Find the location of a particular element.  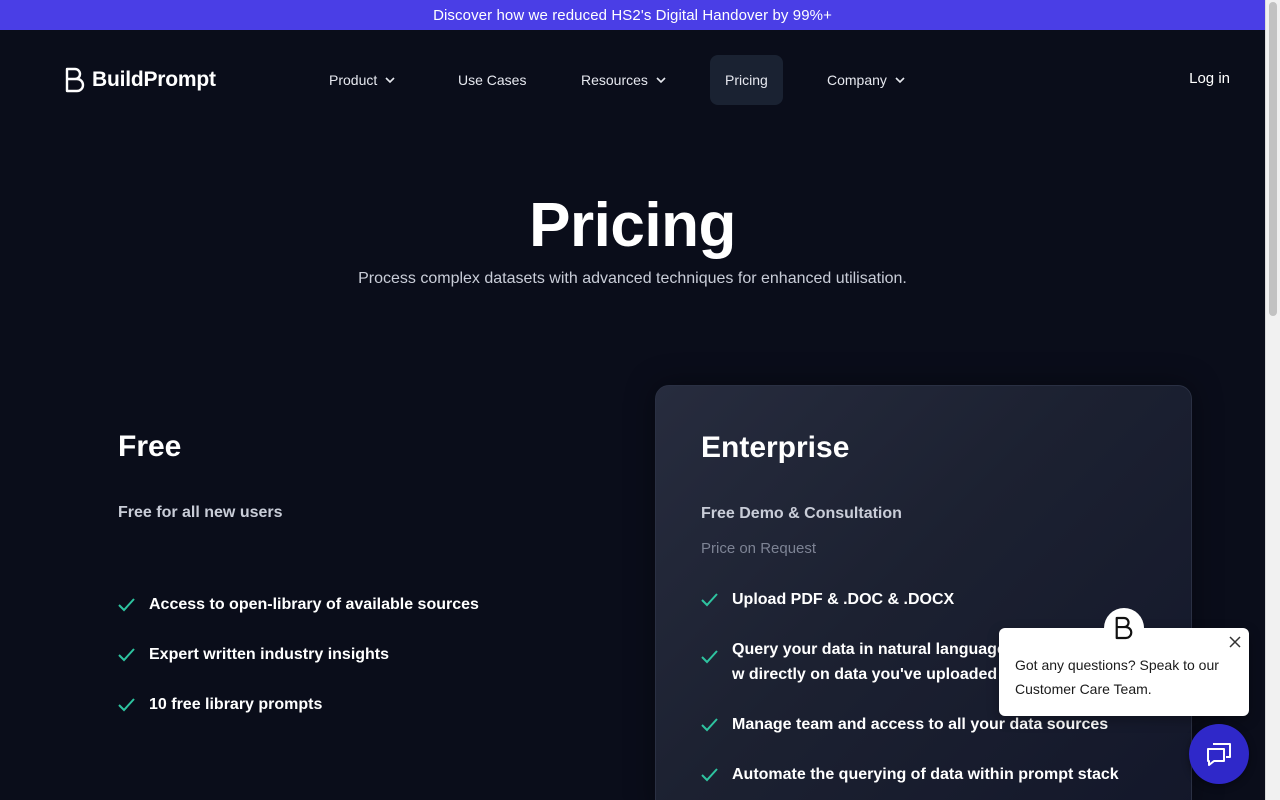

brand-logo: BuildPrompt is located at coordinates (140, 80).